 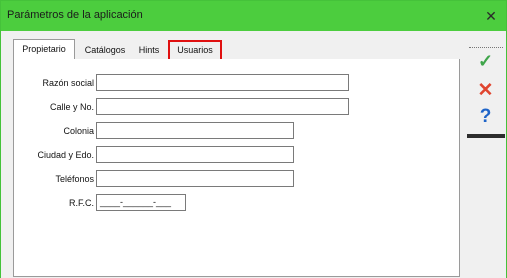 I want to click on tab-hints: Hints, so click(x=149, y=50).